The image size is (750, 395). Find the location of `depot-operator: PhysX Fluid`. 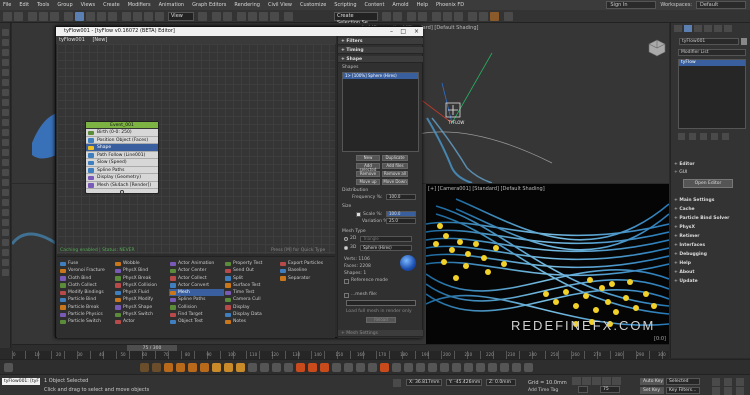

depot-operator: PhysX Fluid is located at coordinates (141, 292).